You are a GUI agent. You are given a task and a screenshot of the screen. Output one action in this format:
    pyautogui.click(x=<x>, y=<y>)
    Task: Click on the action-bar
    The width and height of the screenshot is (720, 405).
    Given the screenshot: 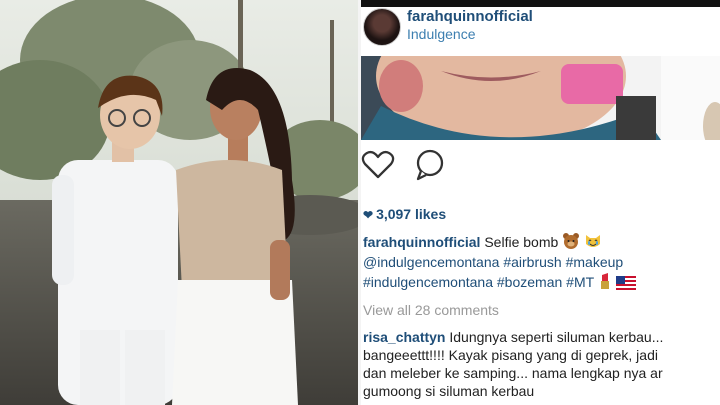 What is the action you would take?
    pyautogui.click(x=540, y=165)
    